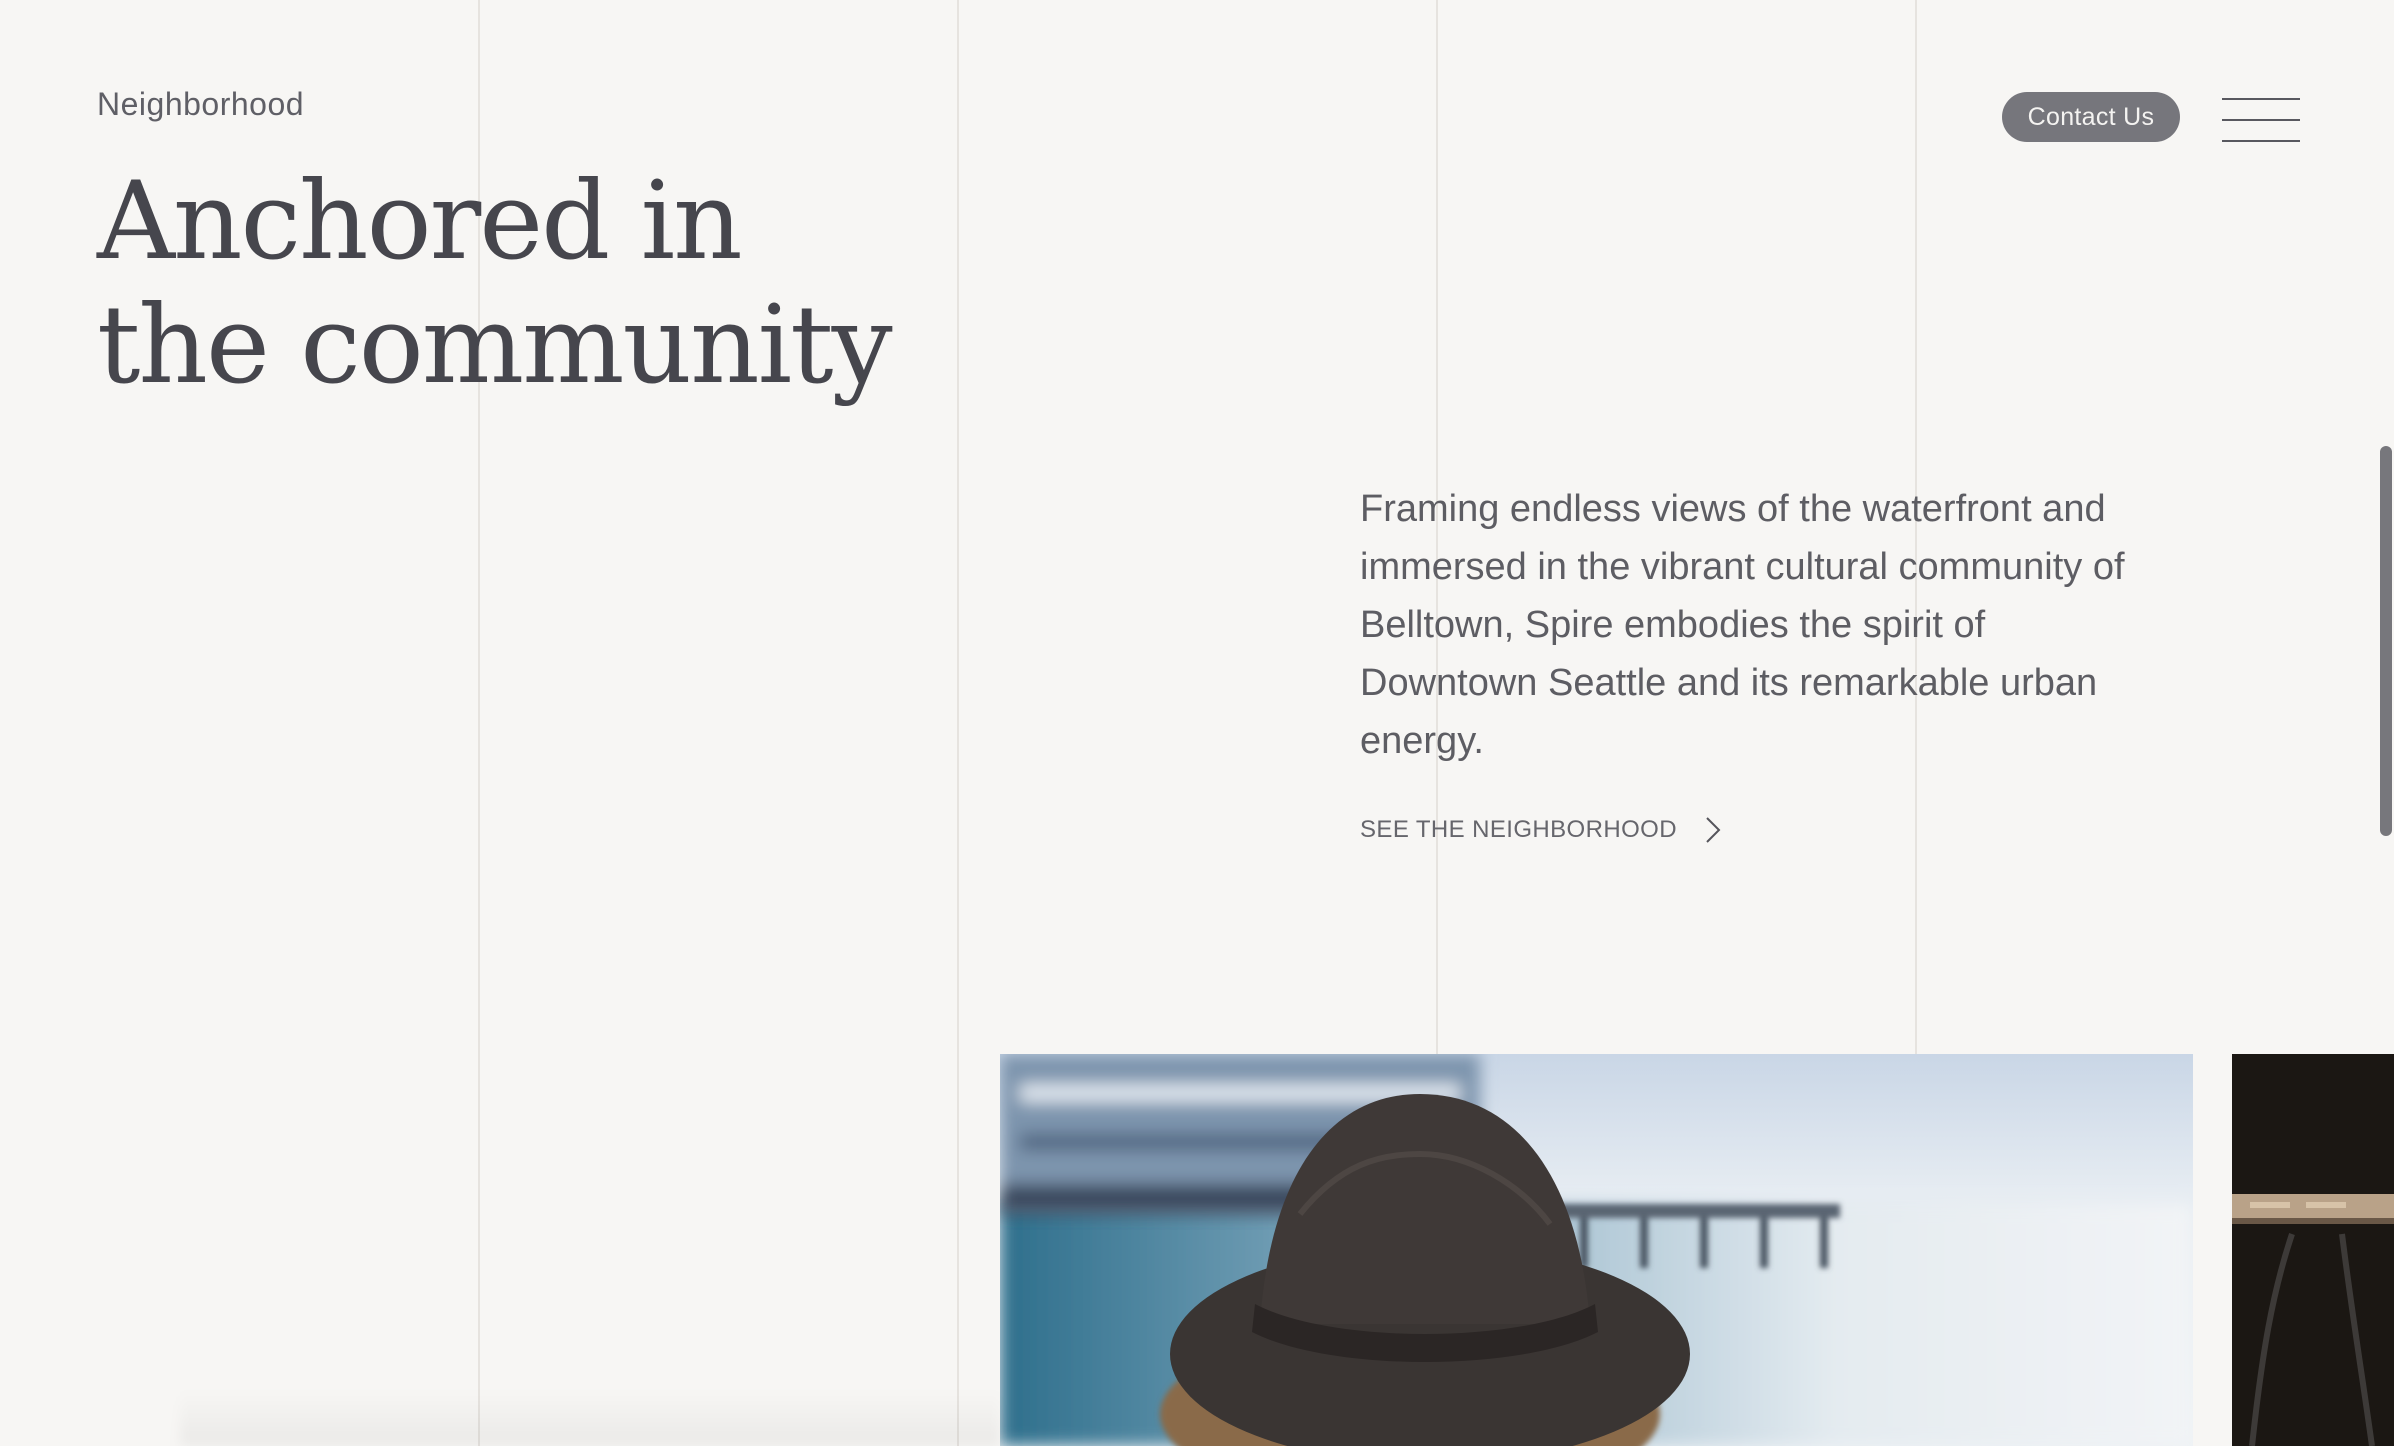 This screenshot has width=2394, height=1446. What do you see at coordinates (2313, 1250) in the screenshot?
I see `outdoor-dining-photo` at bounding box center [2313, 1250].